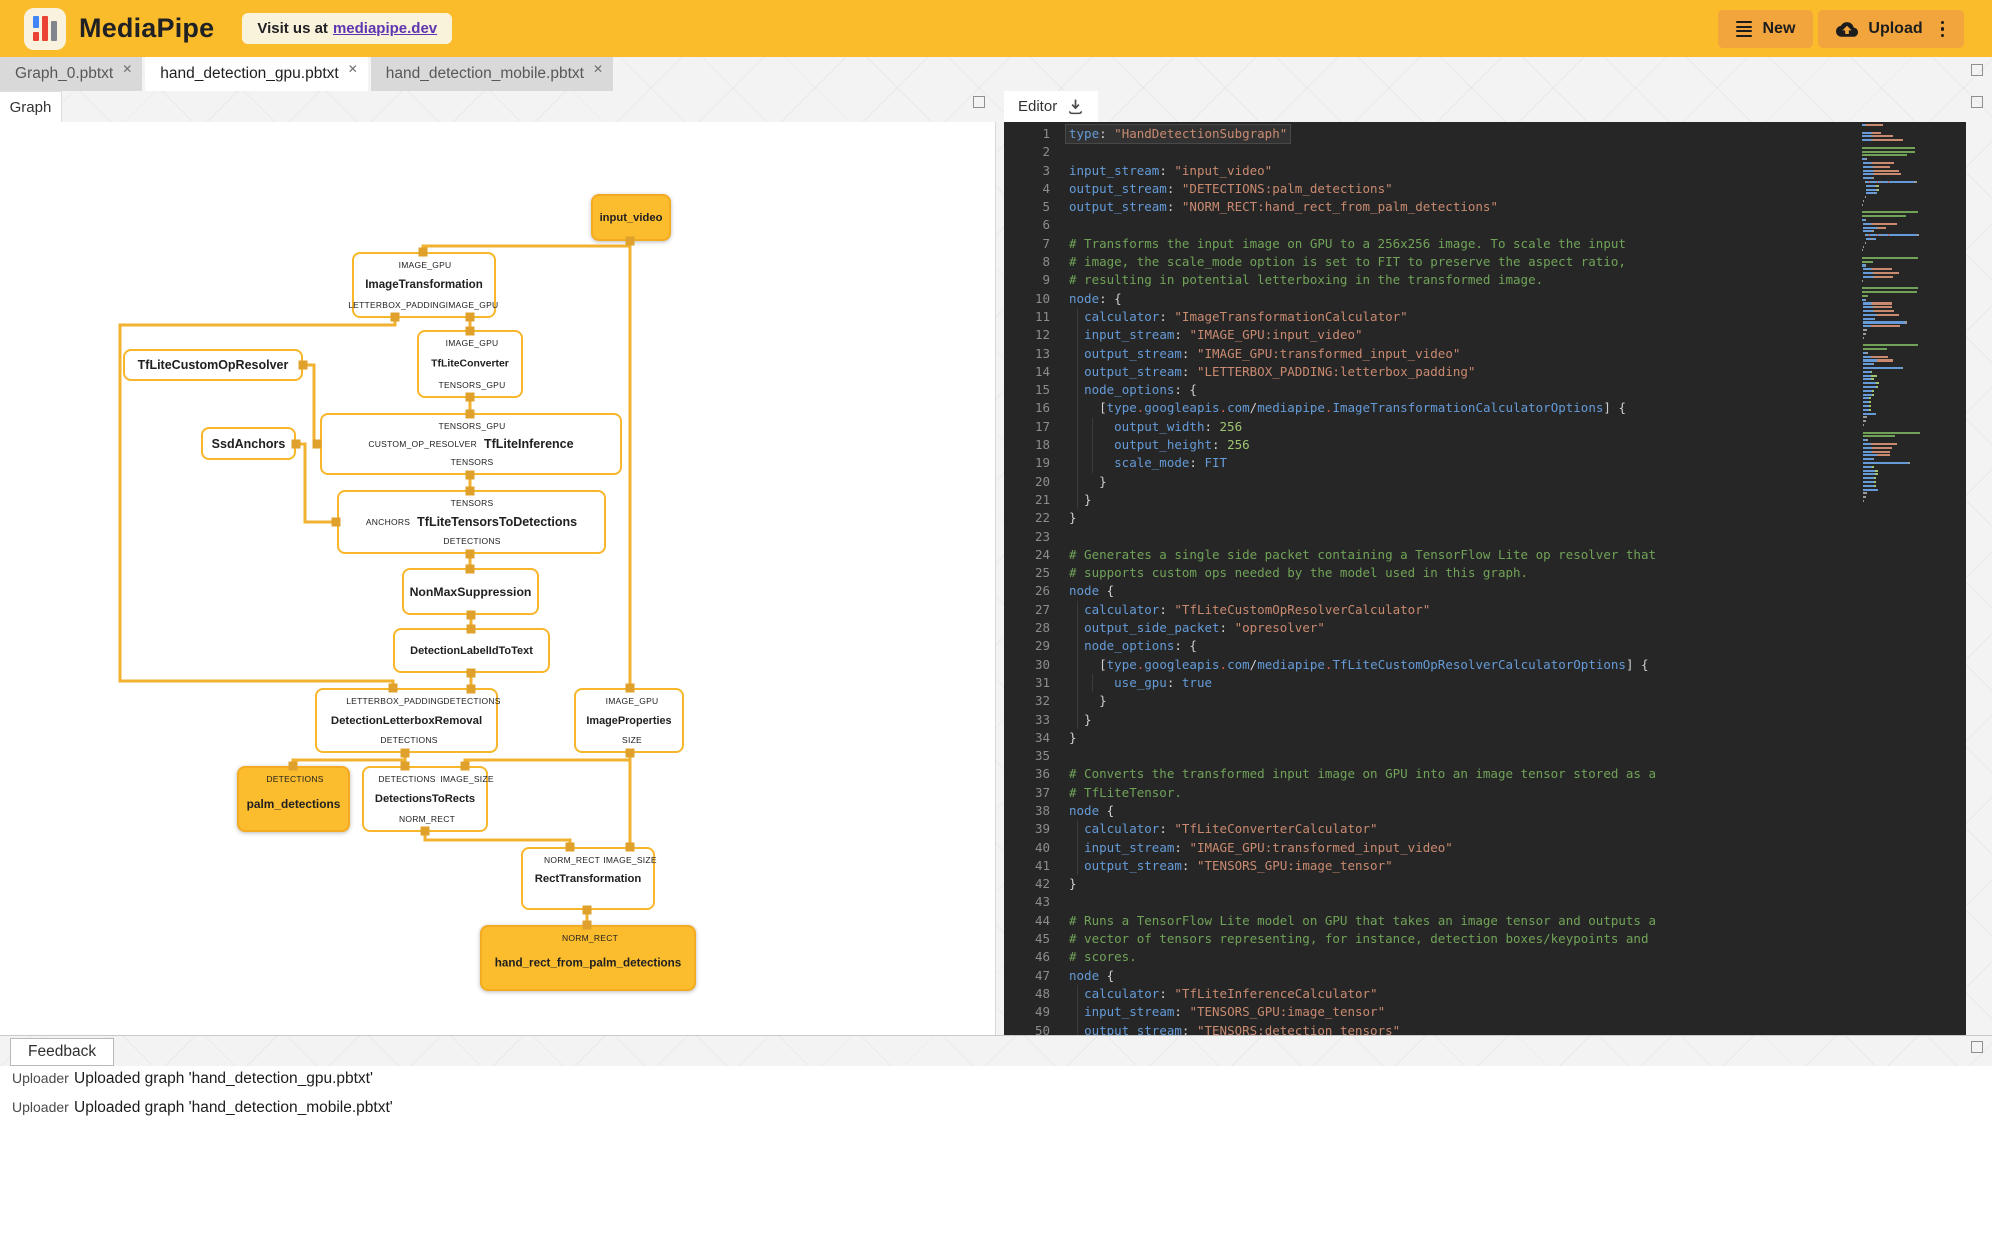 The width and height of the screenshot is (1992, 1242). I want to click on node-RectTransformation: NORM_RECT IMAGE_SIZE RectTransformation, so click(589, 878).